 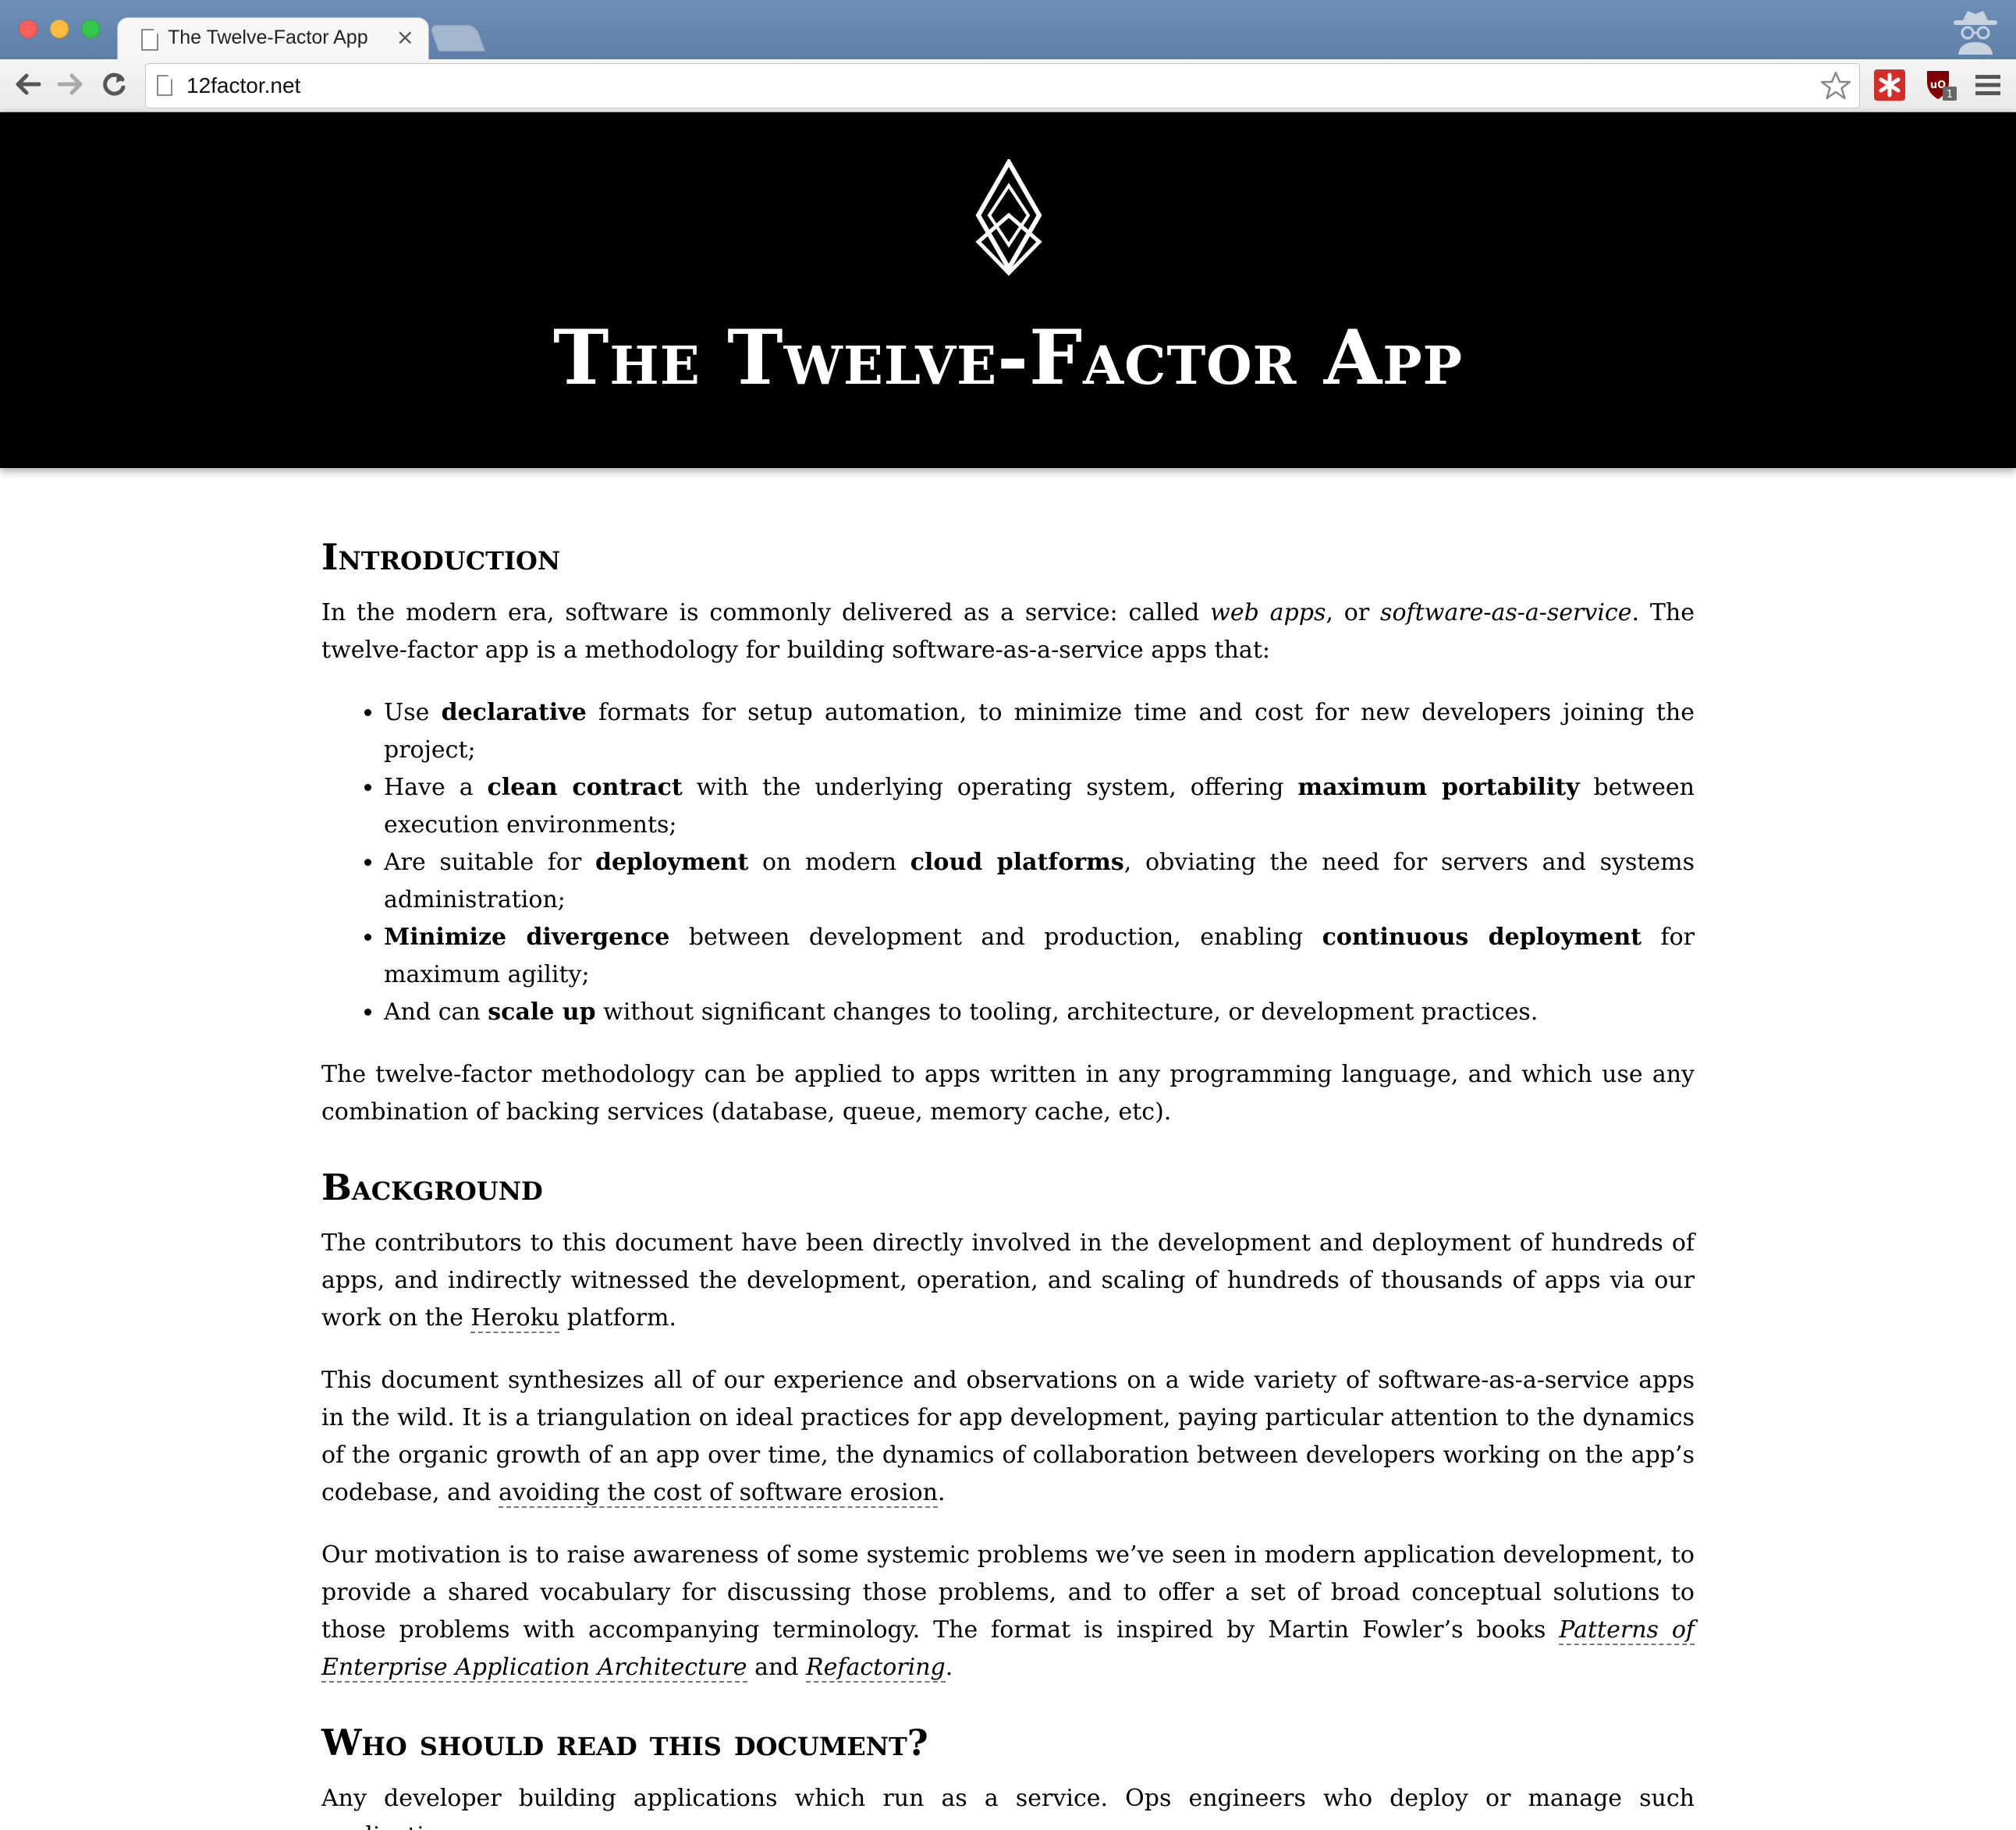 I want to click on browser-toolbar: 12factor.net uO 1, so click(x=1008, y=86).